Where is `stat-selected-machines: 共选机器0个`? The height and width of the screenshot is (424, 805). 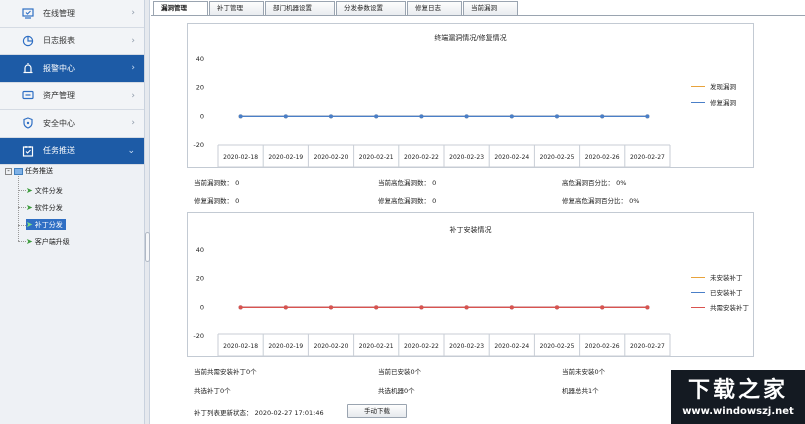
stat-selected-machines: 共选机器0个 is located at coordinates (396, 391).